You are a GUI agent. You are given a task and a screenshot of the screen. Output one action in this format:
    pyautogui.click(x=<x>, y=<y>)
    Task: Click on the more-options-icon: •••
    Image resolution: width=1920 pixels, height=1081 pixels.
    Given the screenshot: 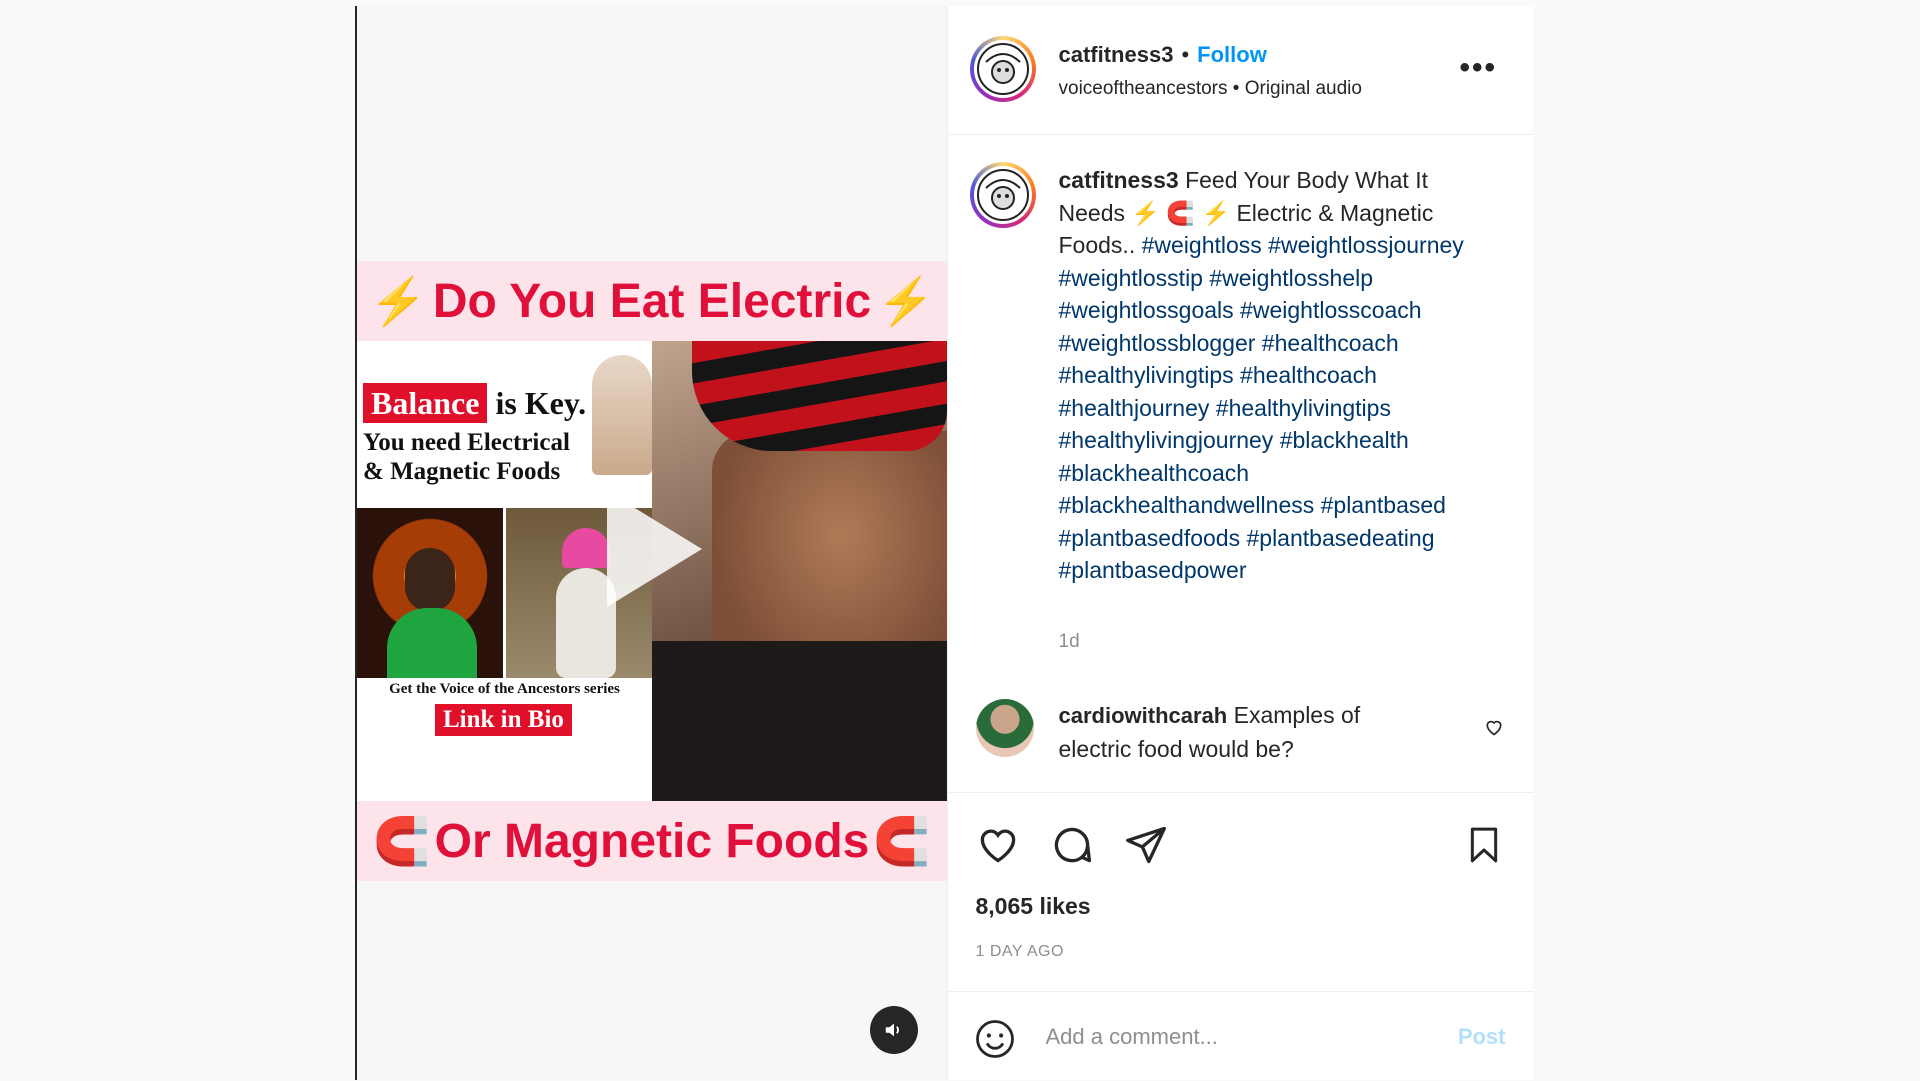 What is the action you would take?
    pyautogui.click(x=1478, y=68)
    